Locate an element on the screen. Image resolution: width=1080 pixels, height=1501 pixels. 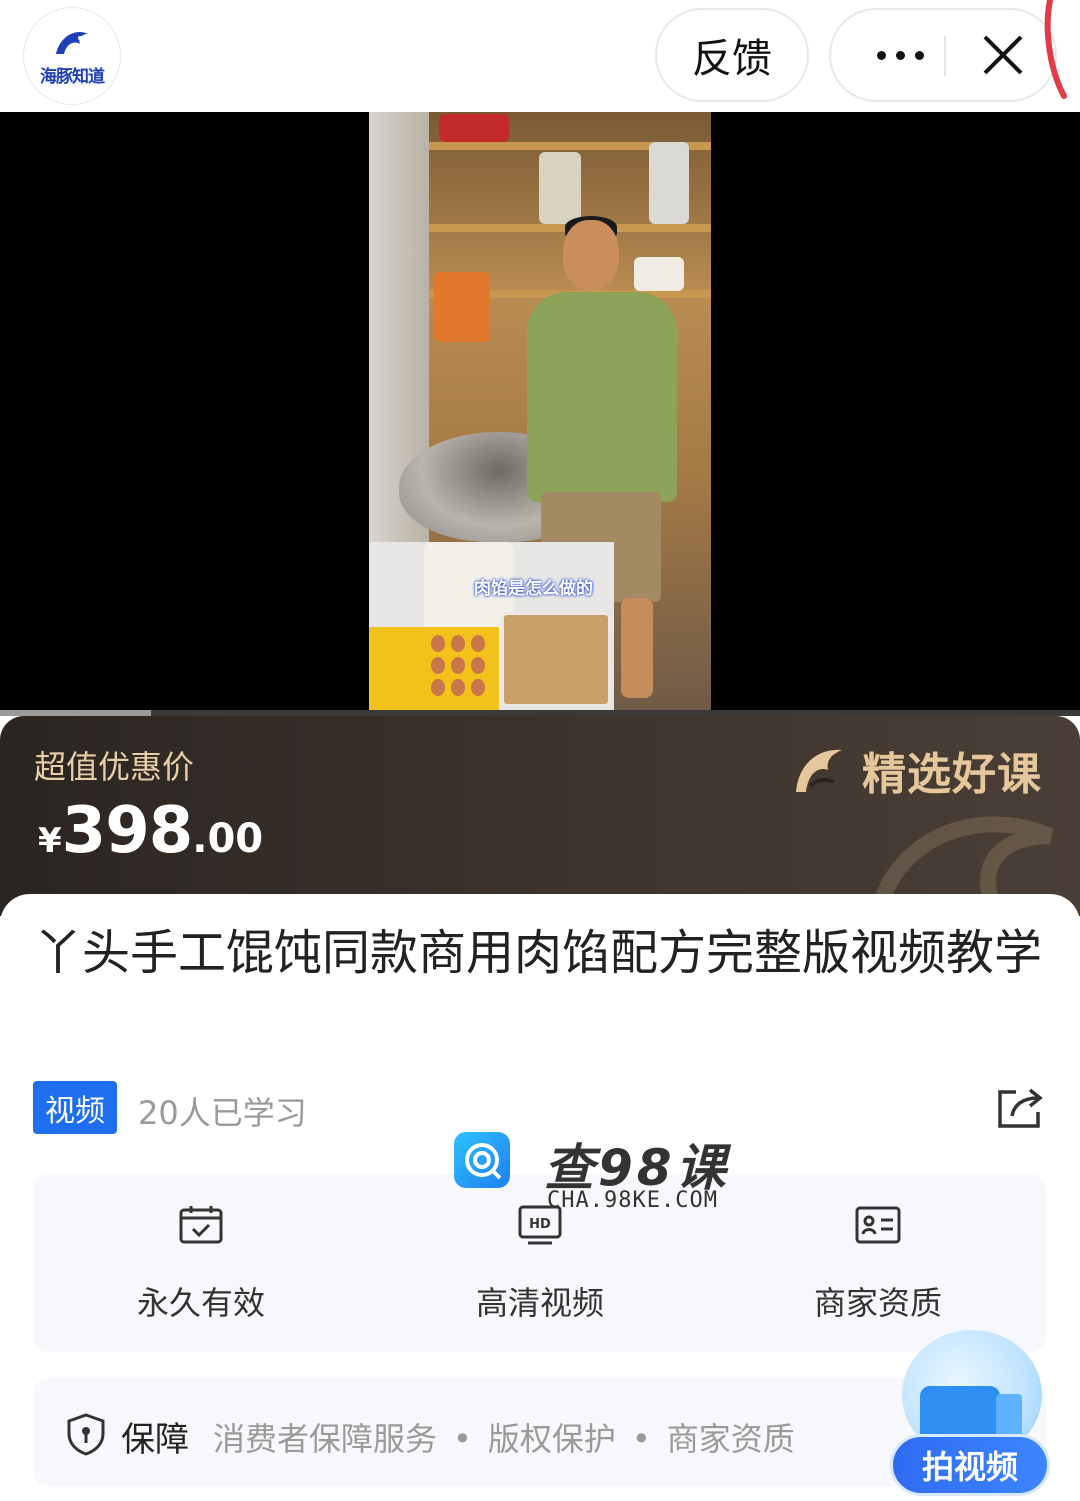
guarantee-title: 保障 is located at coordinates (155, 1440).